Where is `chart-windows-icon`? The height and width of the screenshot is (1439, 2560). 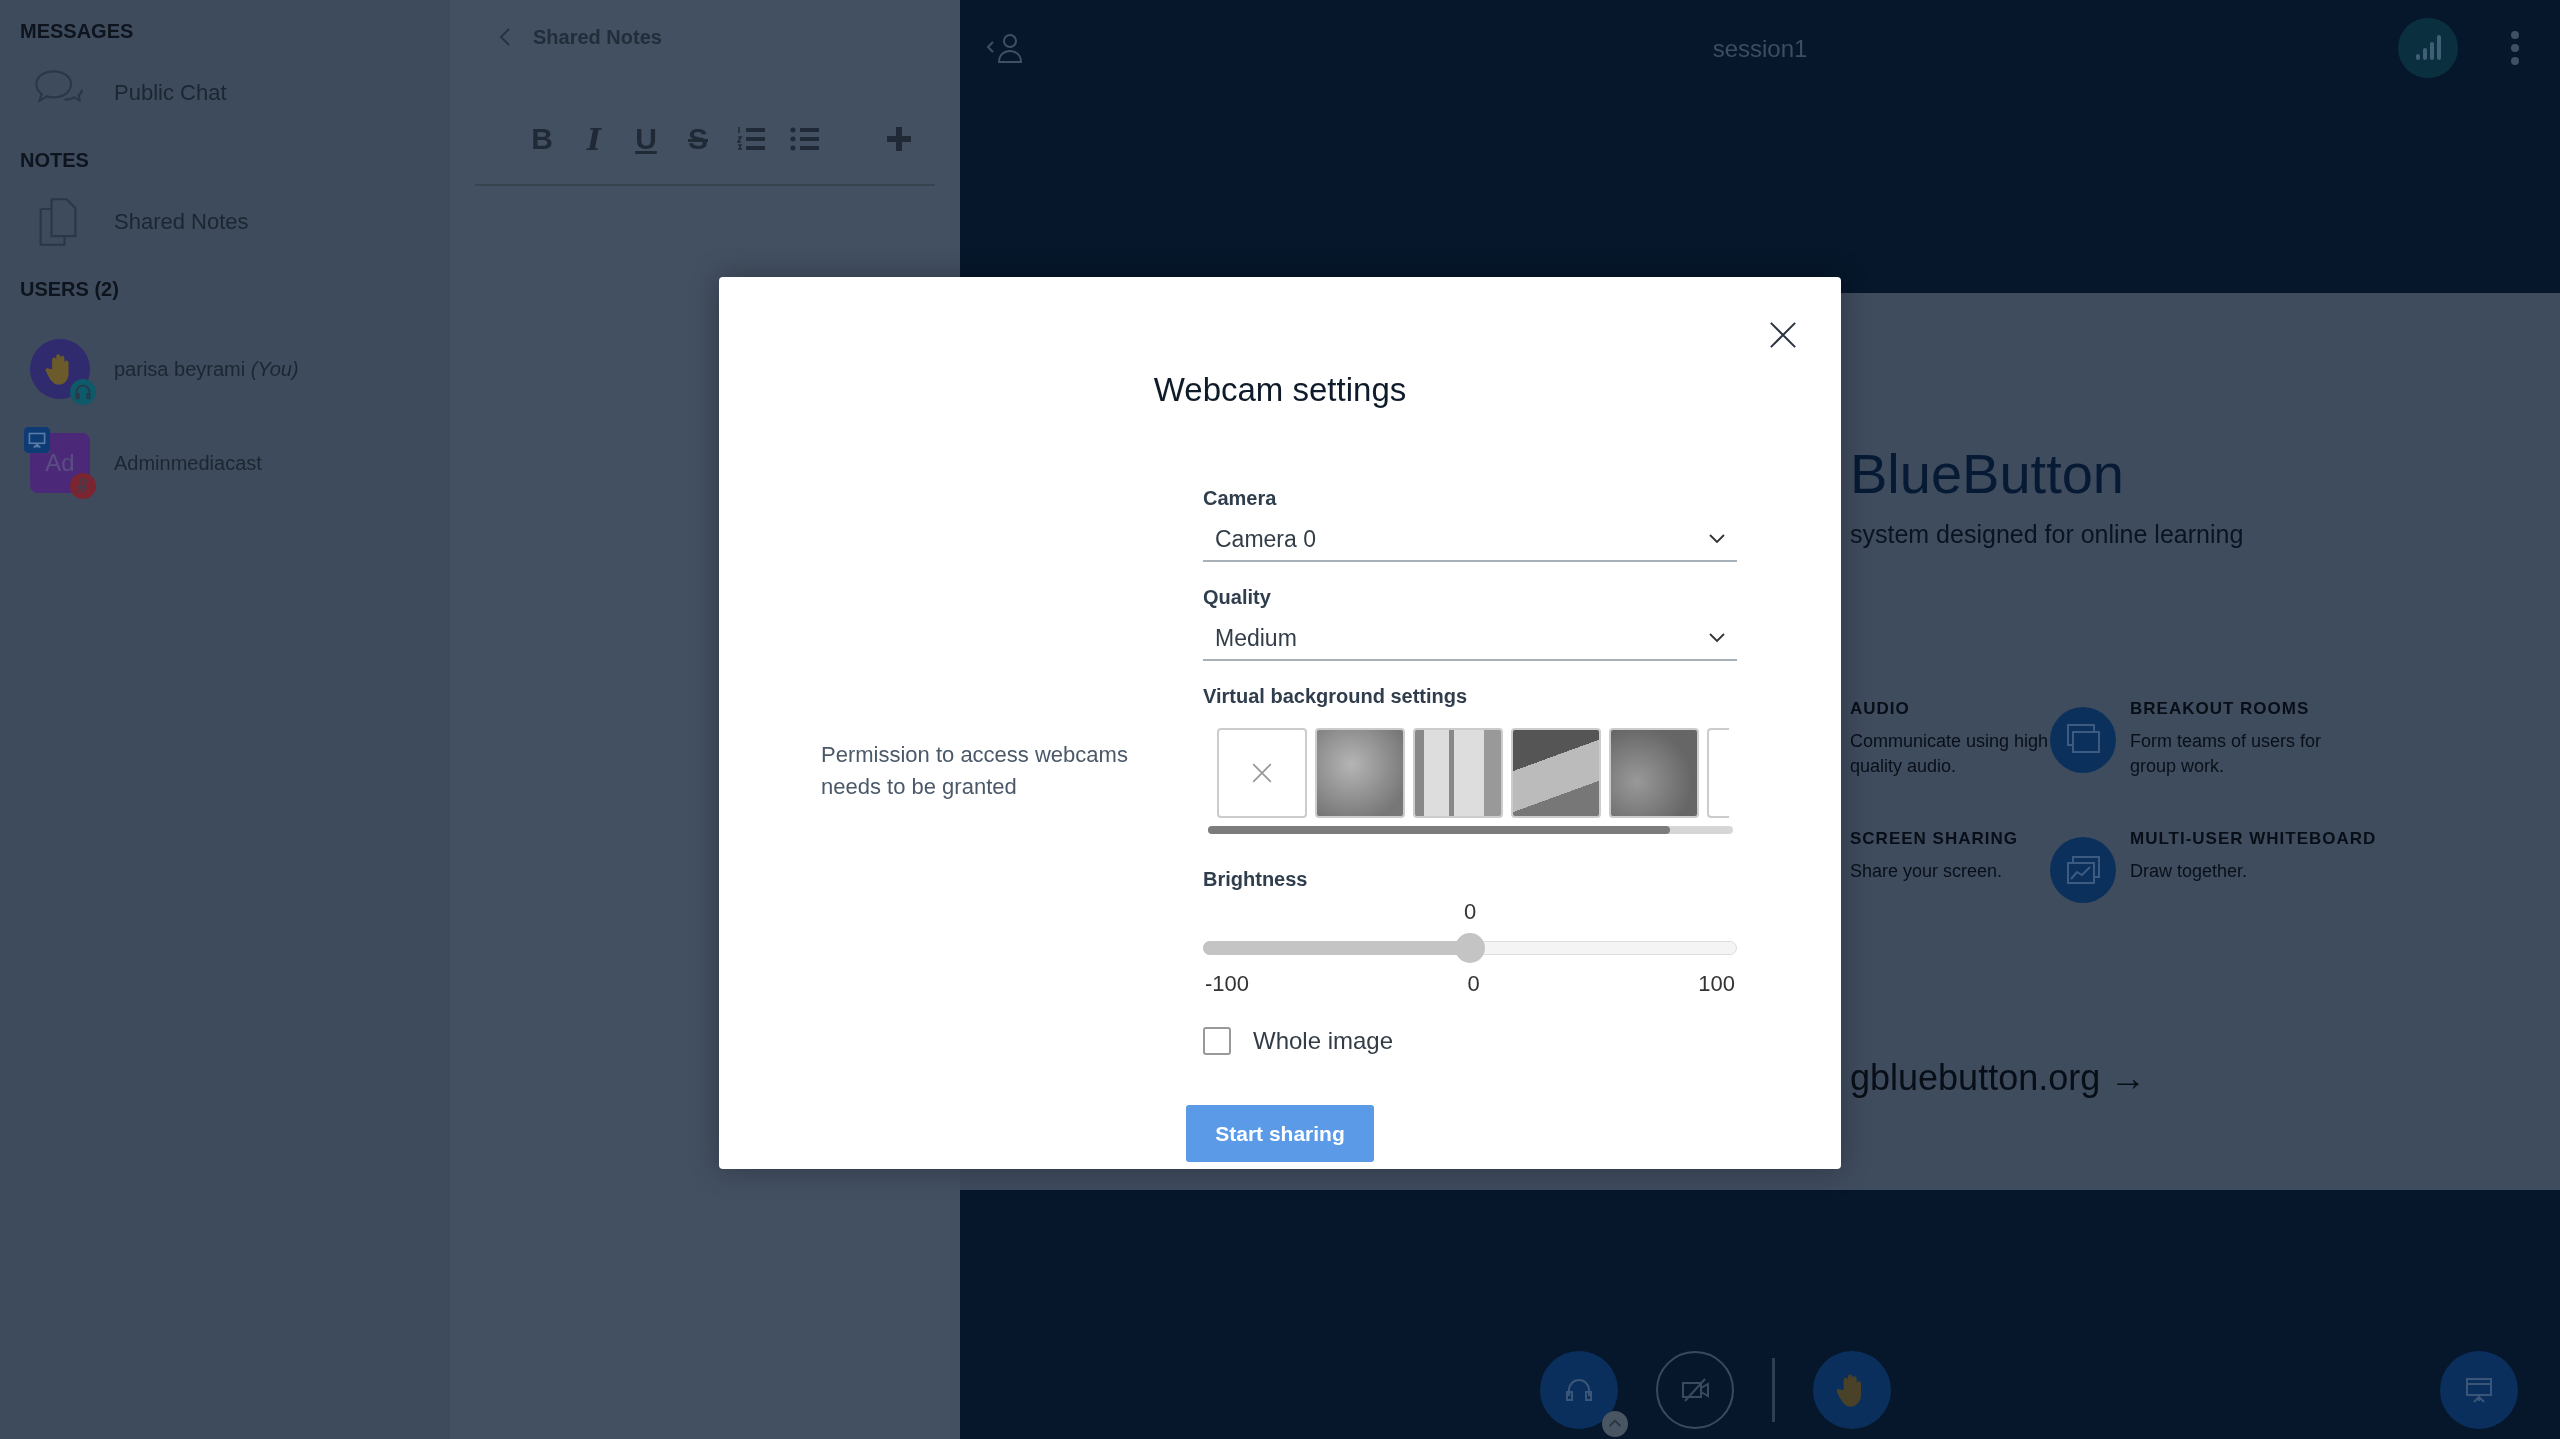 chart-windows-icon is located at coordinates (2083, 870).